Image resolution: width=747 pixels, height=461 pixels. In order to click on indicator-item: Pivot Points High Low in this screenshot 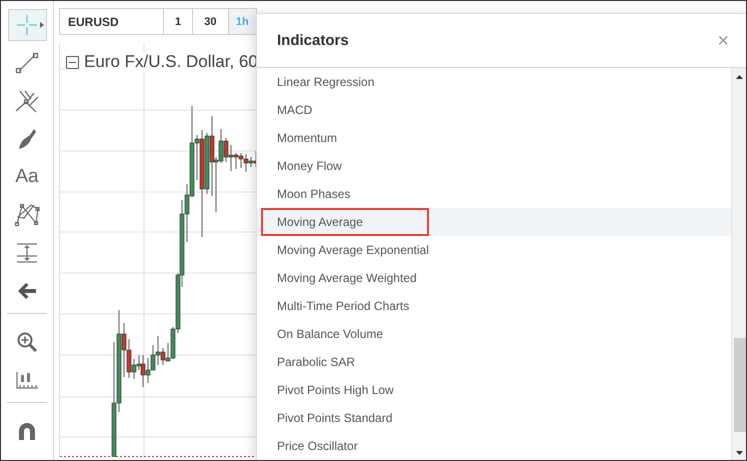, I will do `click(494, 390)`.